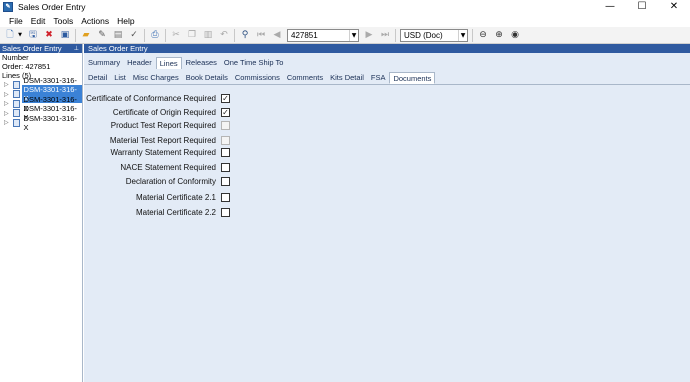 Image resolution: width=690 pixels, height=382 pixels. What do you see at coordinates (224, 35) in the screenshot?
I see `undo-icon: ↶` at bounding box center [224, 35].